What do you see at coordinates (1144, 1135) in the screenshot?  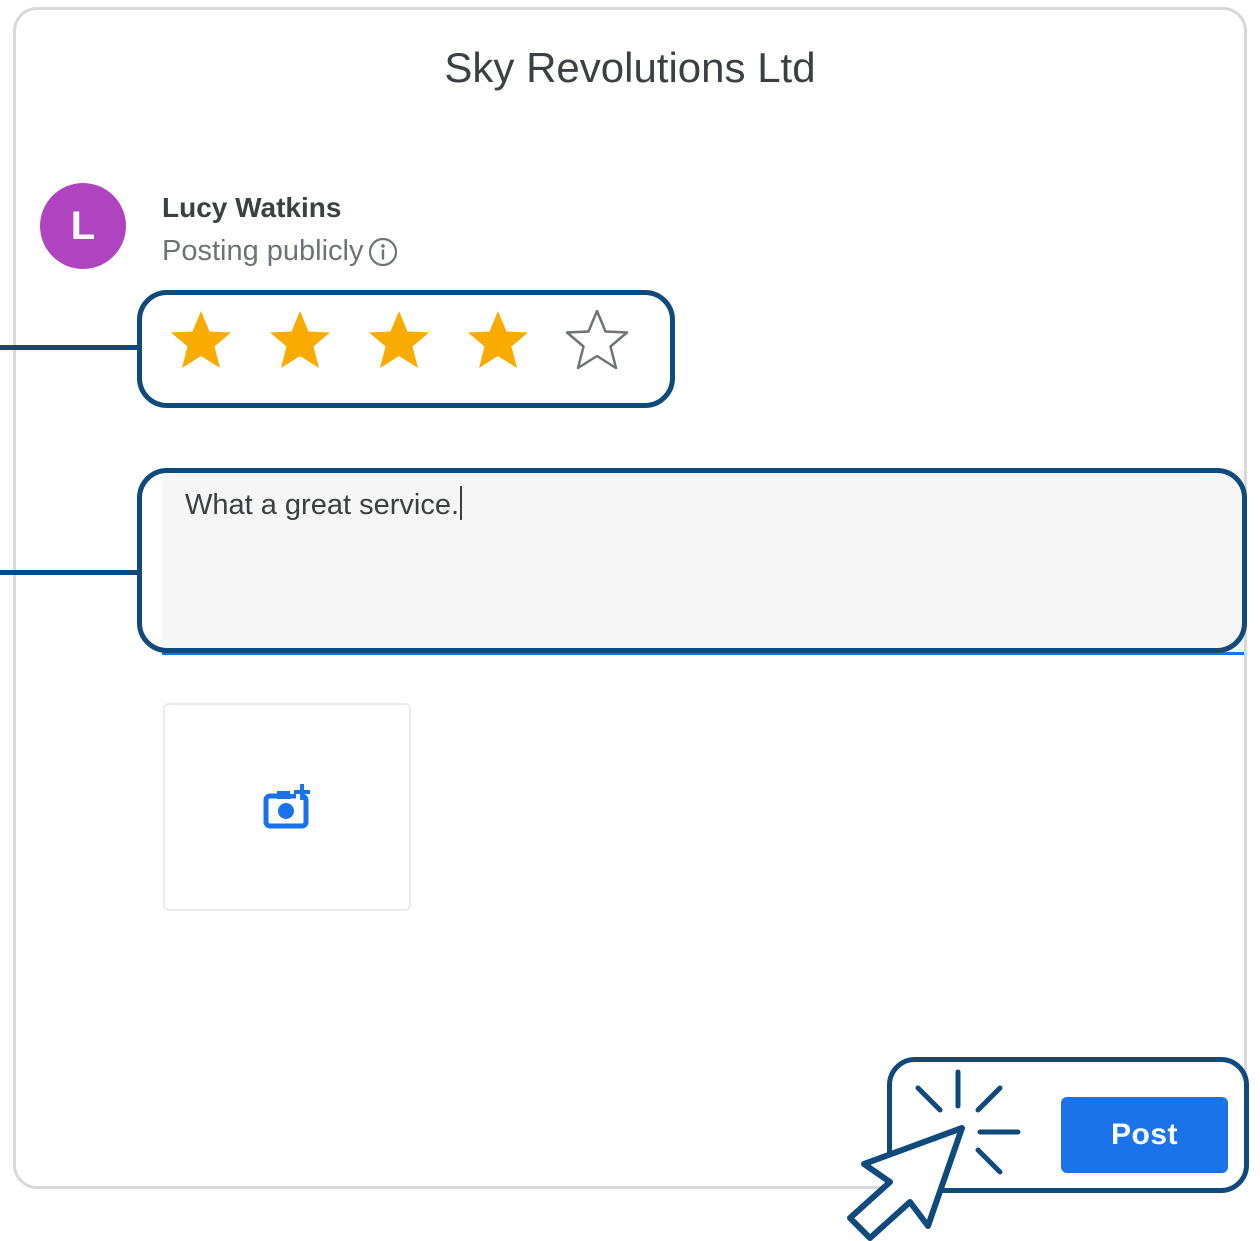 I see `post-button: Post` at bounding box center [1144, 1135].